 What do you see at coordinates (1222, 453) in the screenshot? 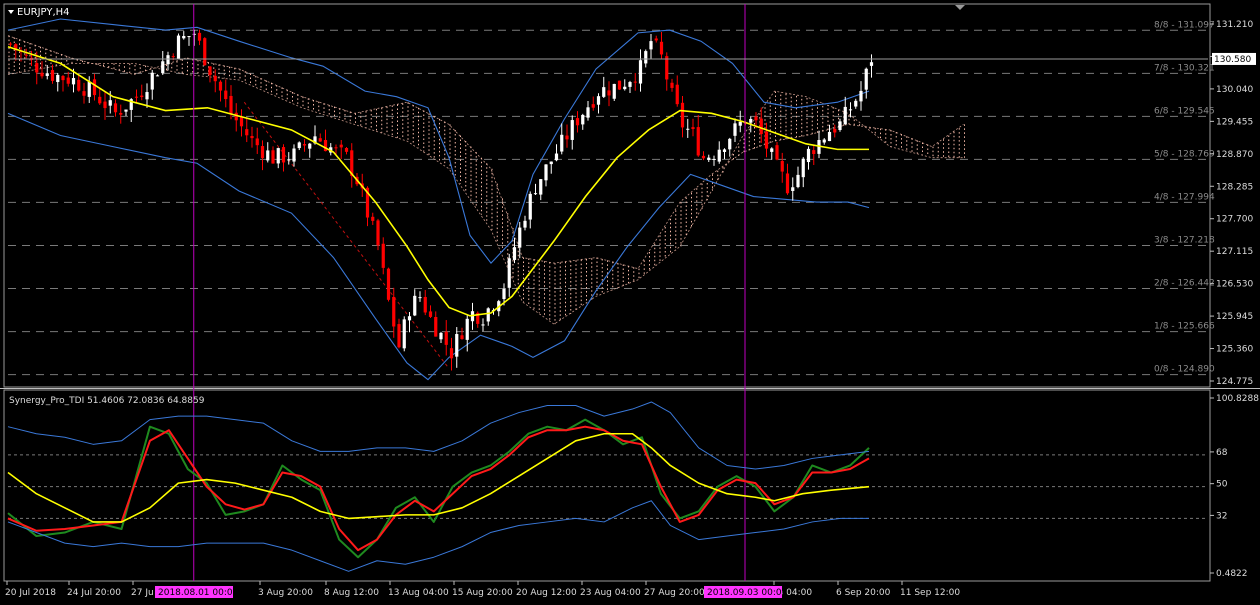
I see `tdi-tick-label: 68` at bounding box center [1222, 453].